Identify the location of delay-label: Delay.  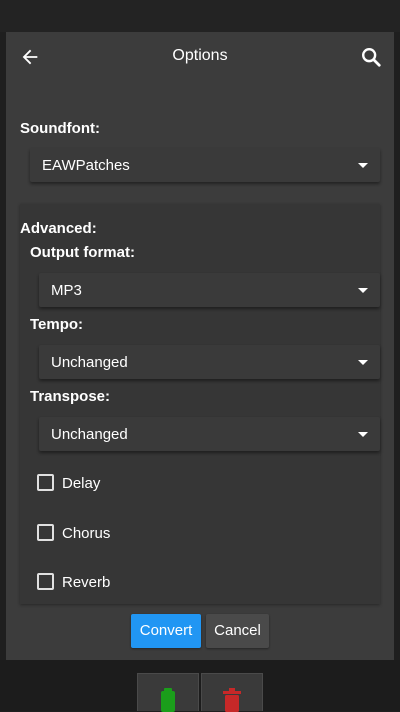
(81, 483).